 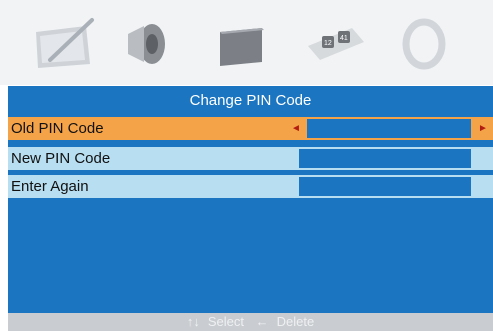 I want to click on select-arrows-icon: ↑↓, so click(x=193, y=321).